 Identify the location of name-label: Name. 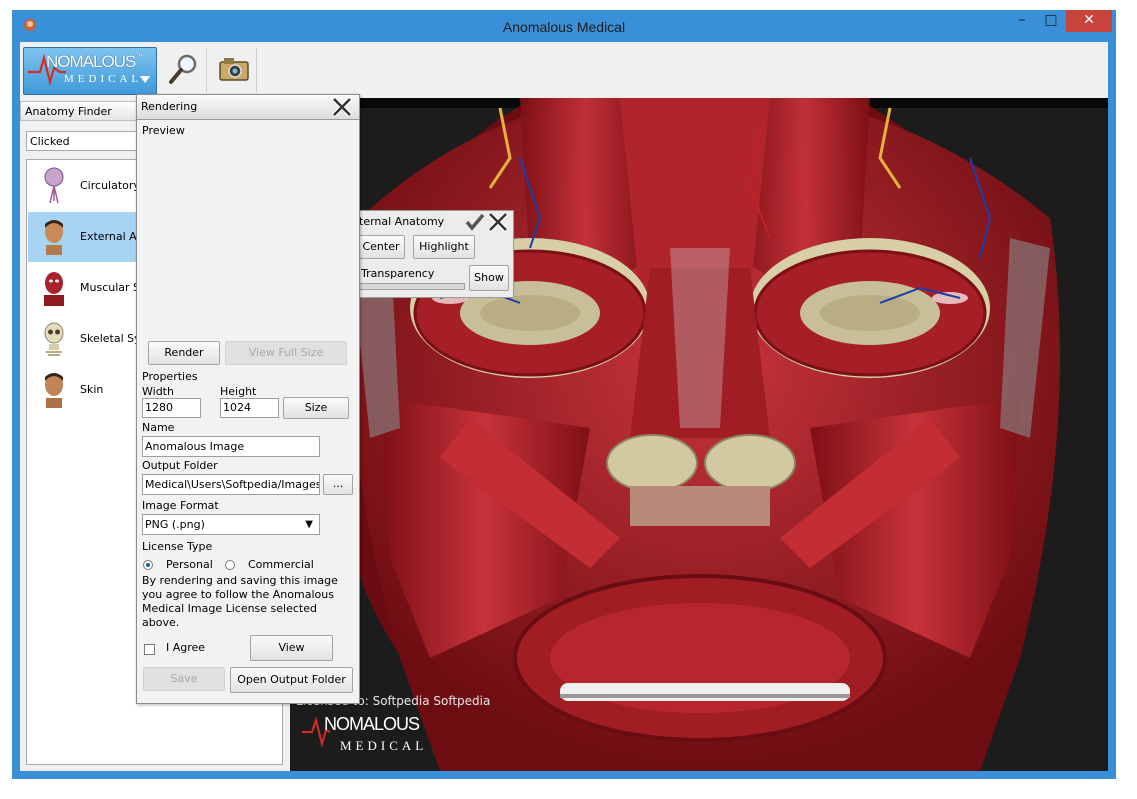
(158, 427).